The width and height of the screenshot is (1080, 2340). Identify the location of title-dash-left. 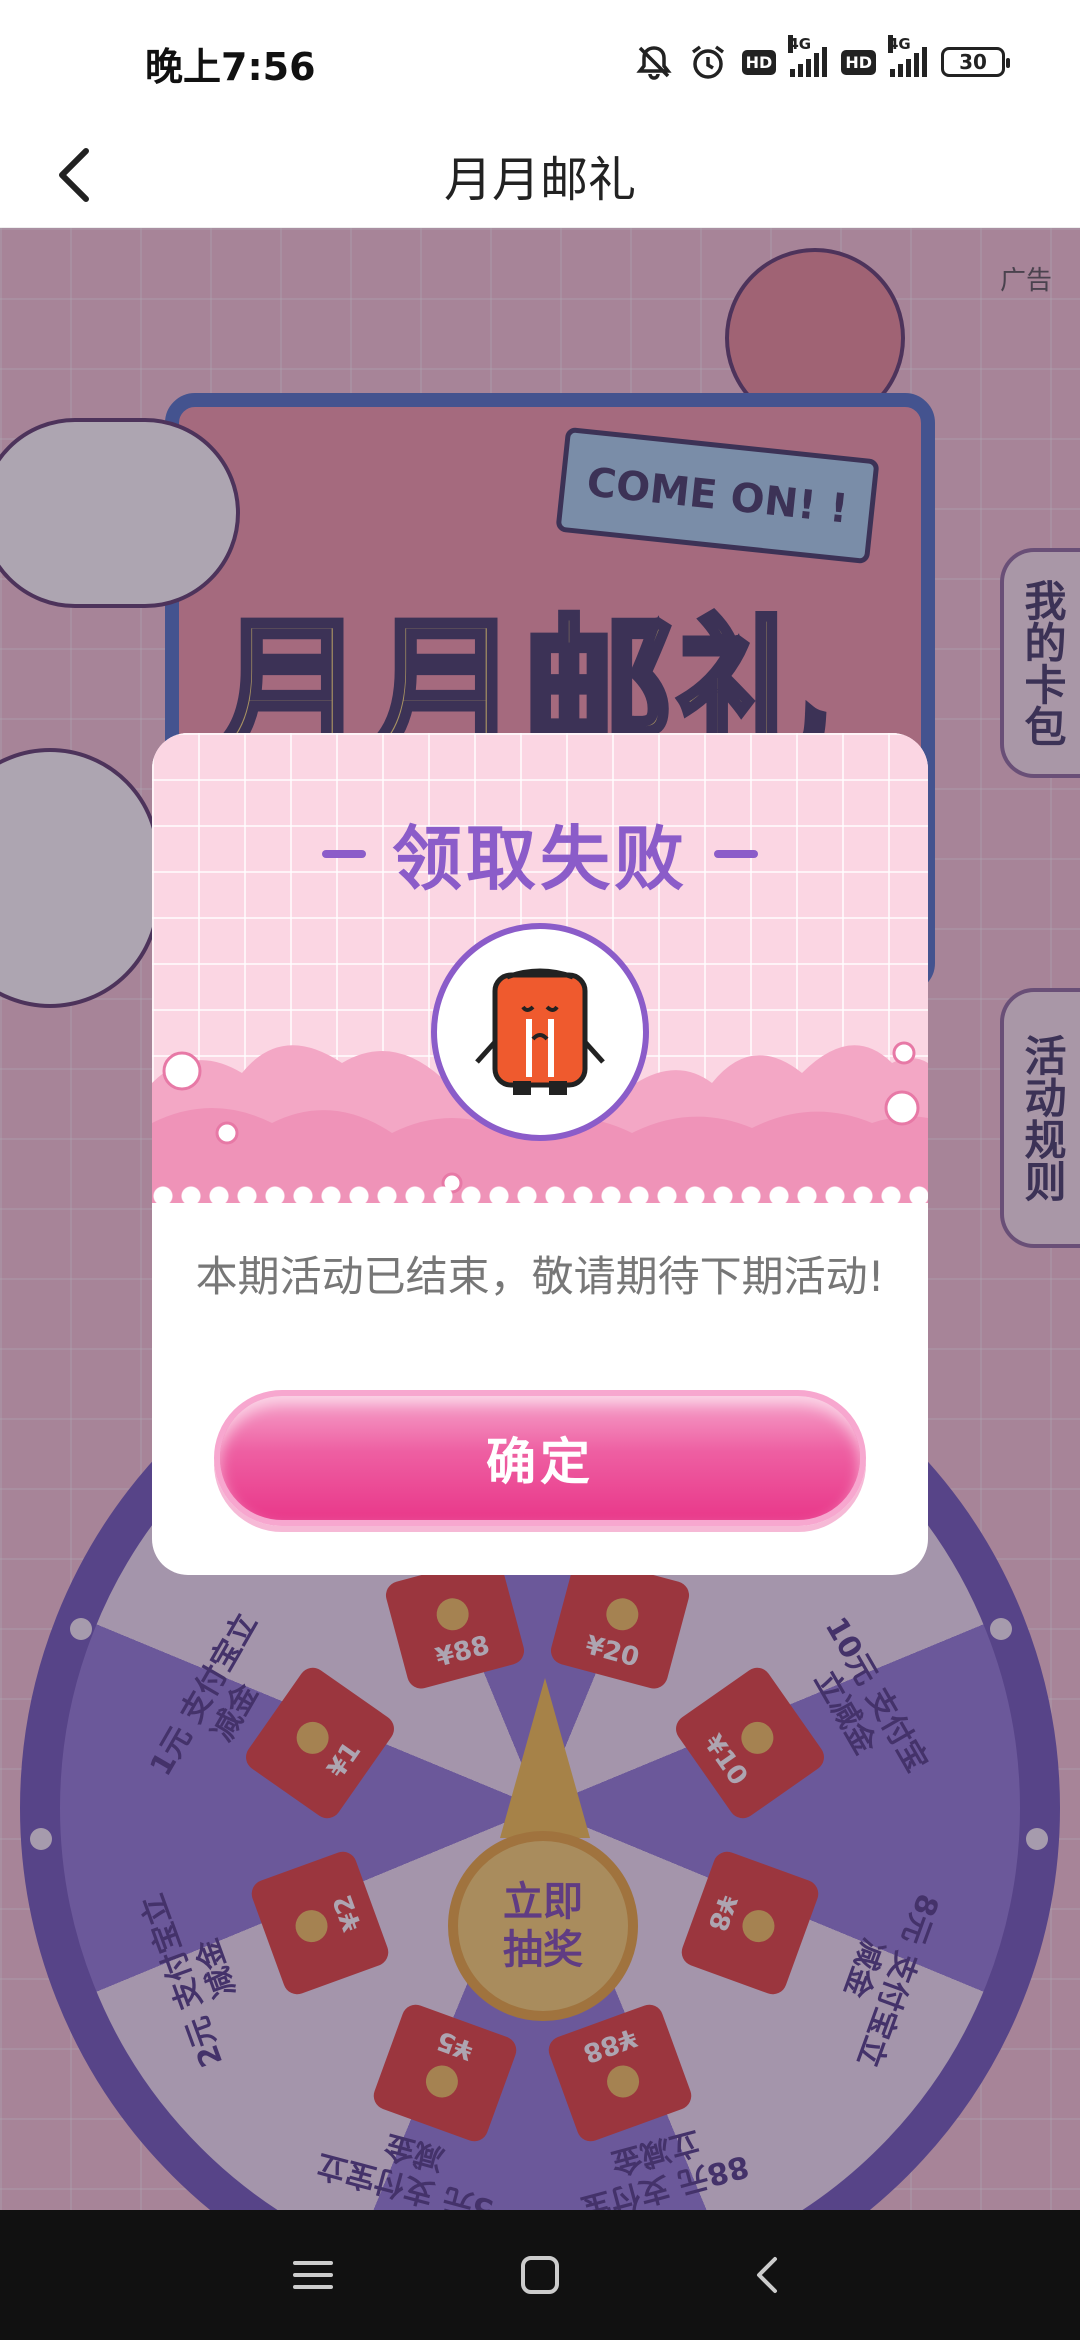
(344, 853).